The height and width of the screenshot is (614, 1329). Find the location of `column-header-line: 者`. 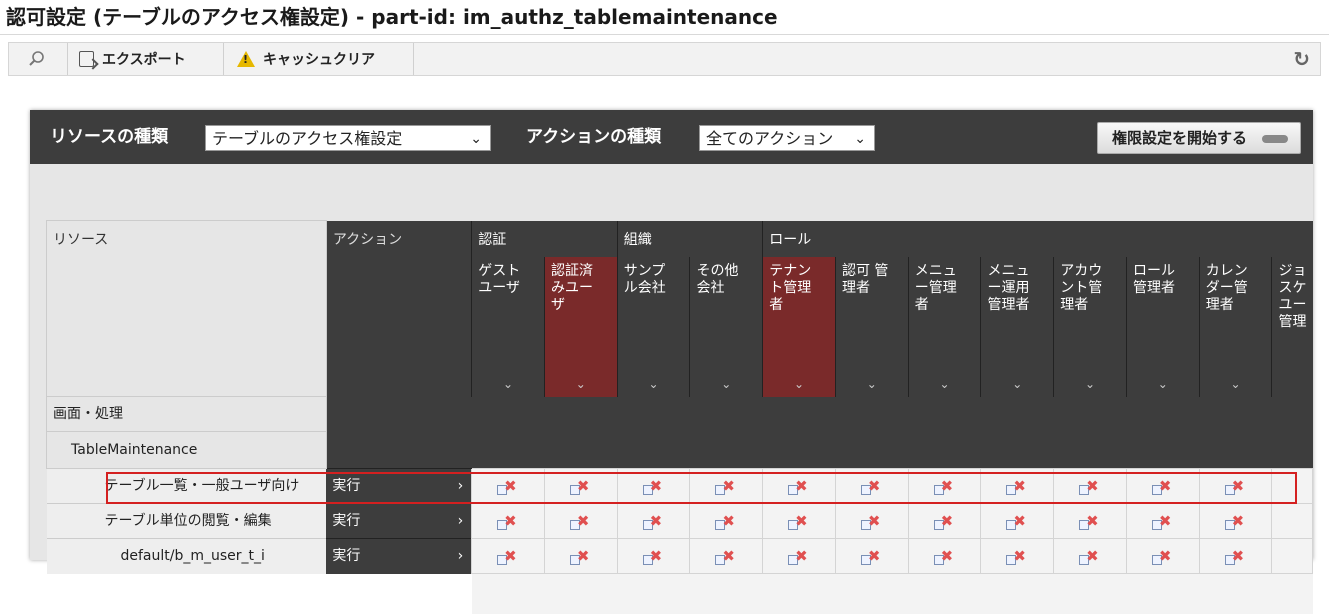

column-header-line: 者 is located at coordinates (921, 304).